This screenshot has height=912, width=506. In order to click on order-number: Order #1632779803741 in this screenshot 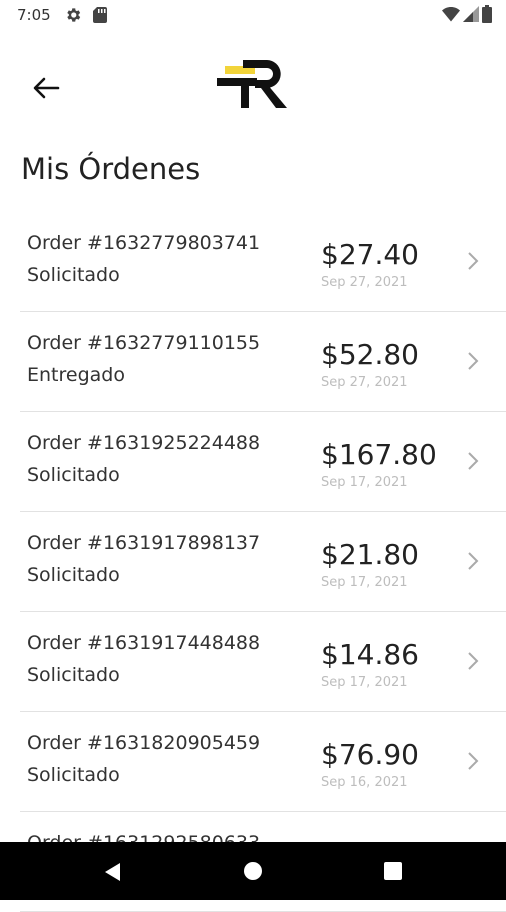, I will do `click(144, 243)`.